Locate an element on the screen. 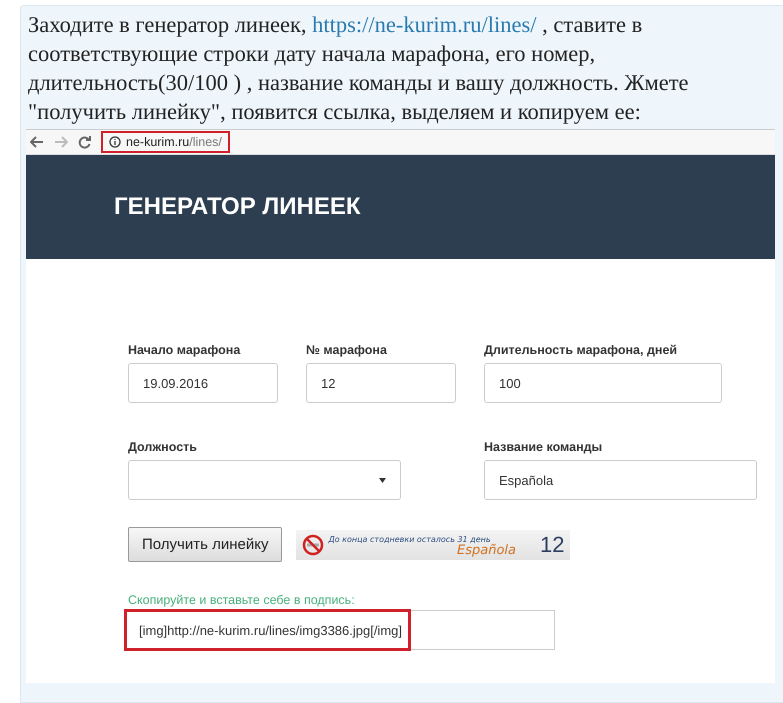  back-arrow-icon is located at coordinates (37, 142).